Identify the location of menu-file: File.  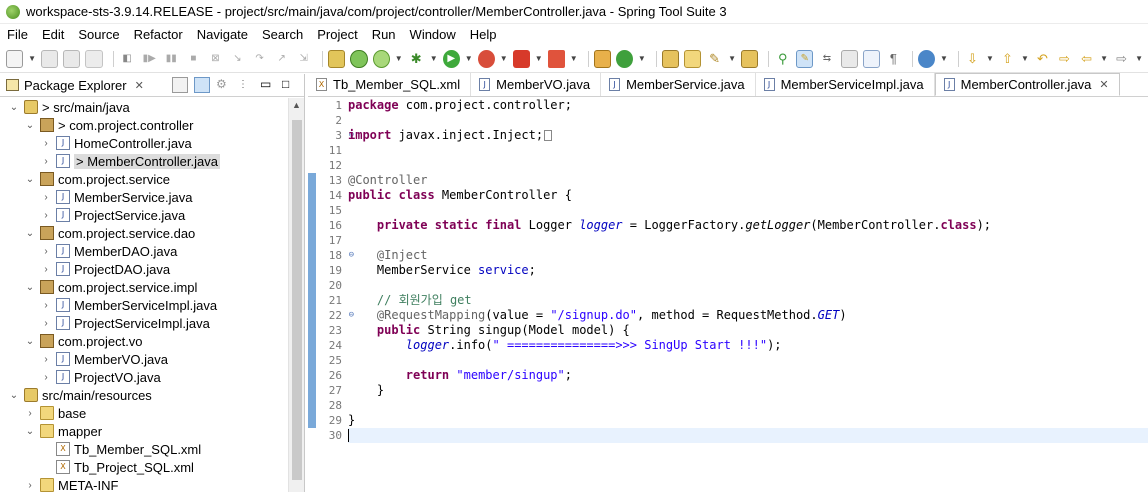
(17, 34).